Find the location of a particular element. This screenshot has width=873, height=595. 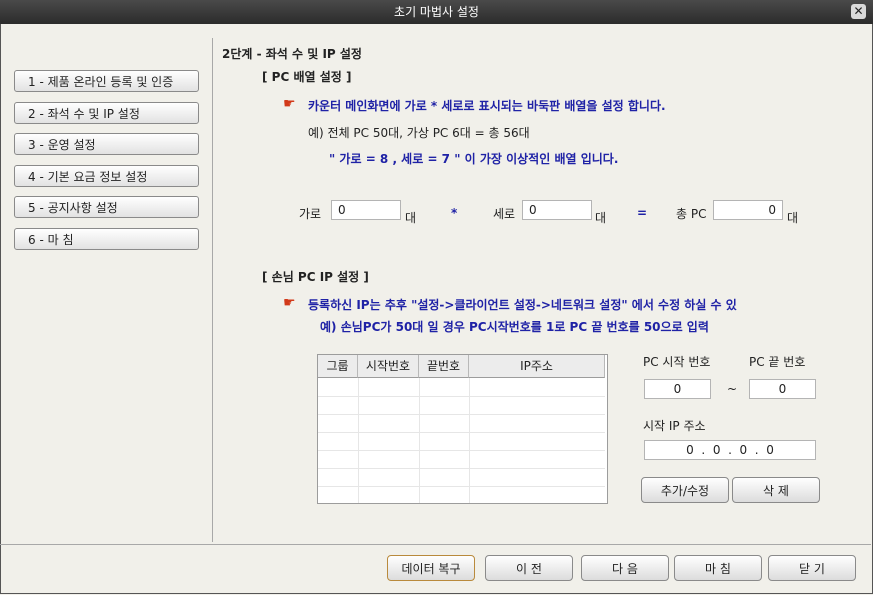

close-icon: ✕ is located at coordinates (858, 11).